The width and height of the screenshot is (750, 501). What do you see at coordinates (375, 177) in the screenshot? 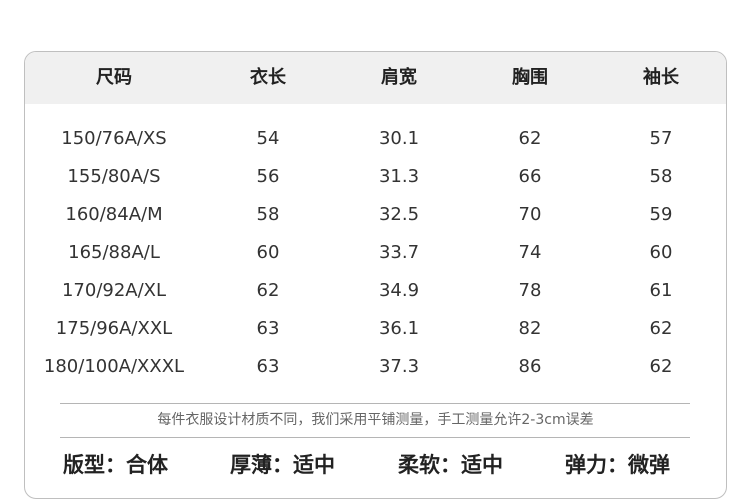
I see `table-row: 155/80A/S 56 31.3 66 58` at bounding box center [375, 177].